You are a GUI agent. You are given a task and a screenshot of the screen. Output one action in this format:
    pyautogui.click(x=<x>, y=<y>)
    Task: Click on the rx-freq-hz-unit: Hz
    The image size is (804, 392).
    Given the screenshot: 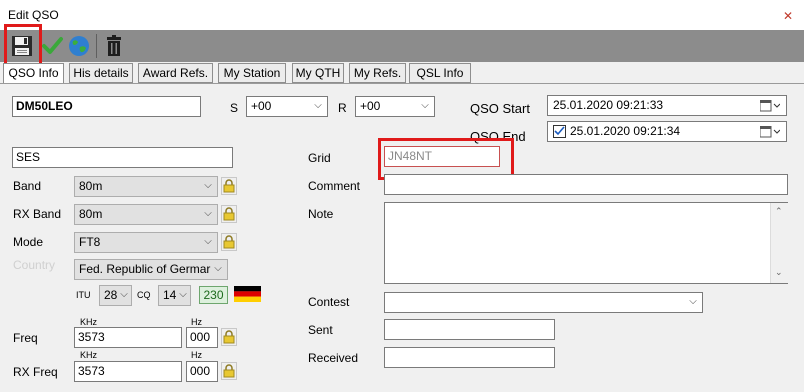 What is the action you would take?
    pyautogui.click(x=196, y=355)
    